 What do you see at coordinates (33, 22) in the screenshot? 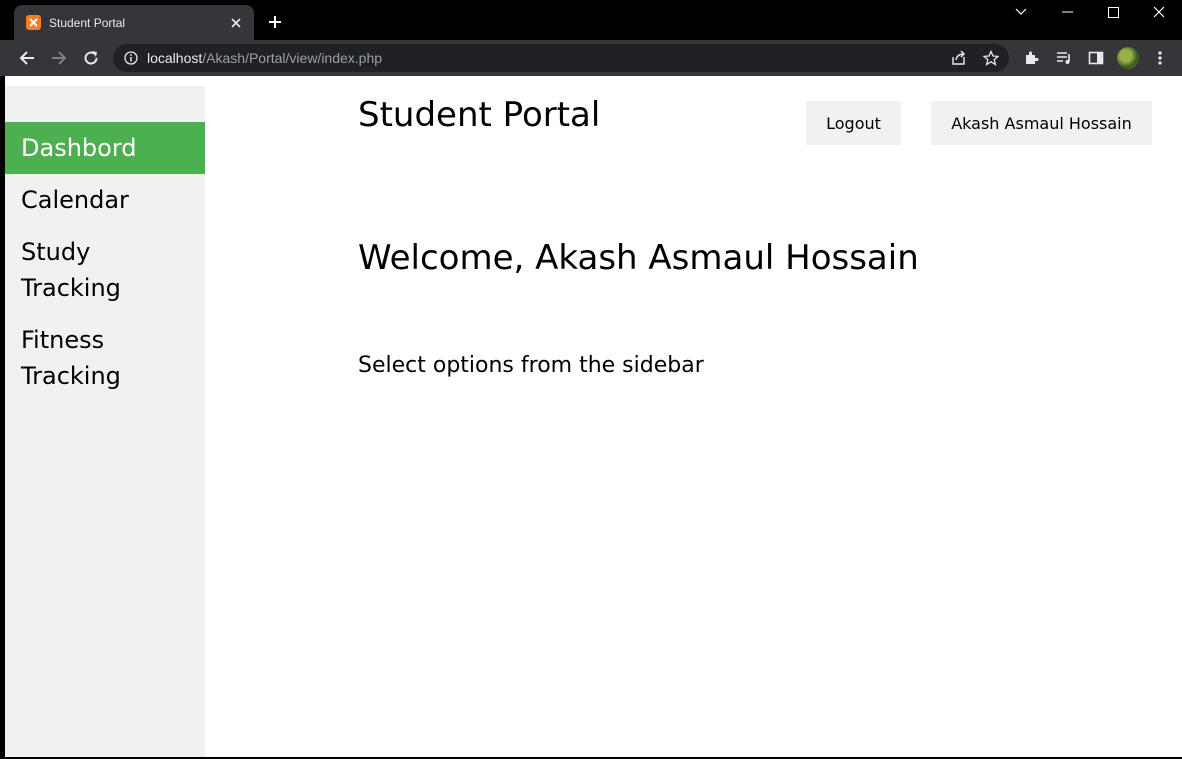
I see `xampp-favicon-icon` at bounding box center [33, 22].